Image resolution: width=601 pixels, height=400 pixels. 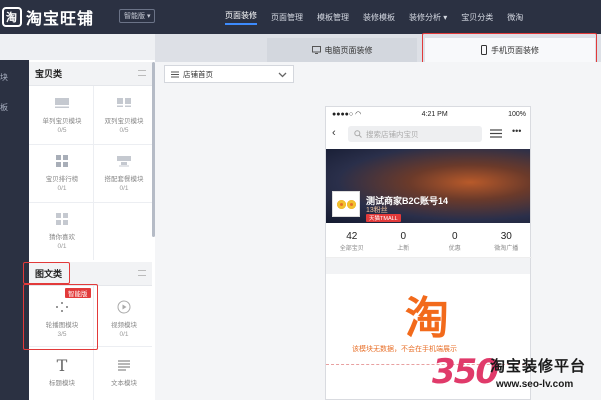 I want to click on watermark-number: 350, so click(x=465, y=372).